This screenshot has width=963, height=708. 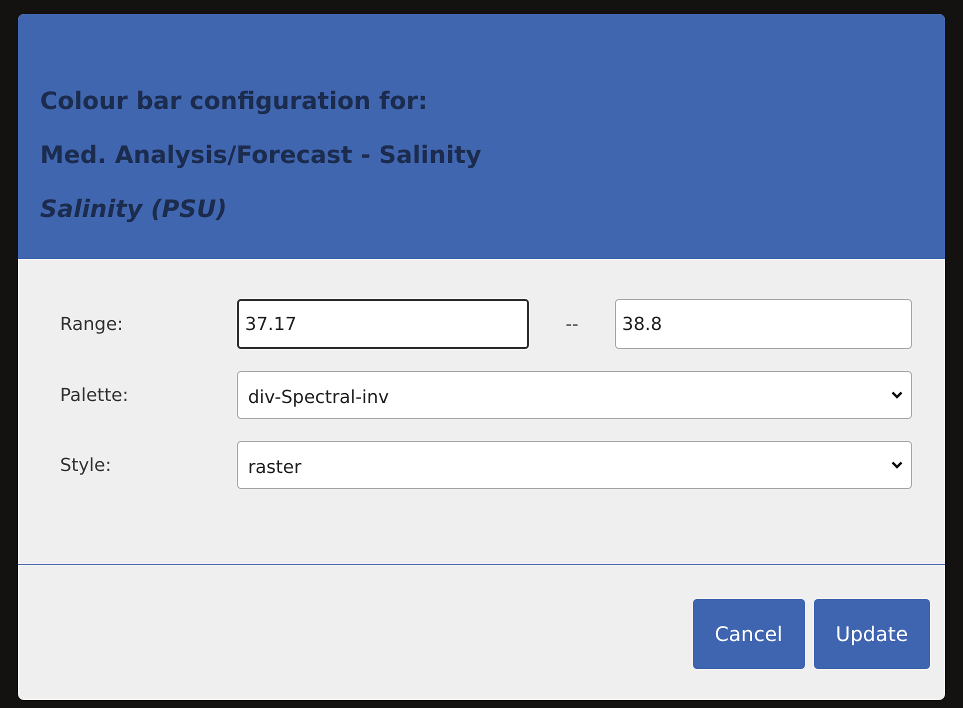 What do you see at coordinates (261, 155) in the screenshot?
I see `dialog-title: Med. Analysis/Forecast - Salinity` at bounding box center [261, 155].